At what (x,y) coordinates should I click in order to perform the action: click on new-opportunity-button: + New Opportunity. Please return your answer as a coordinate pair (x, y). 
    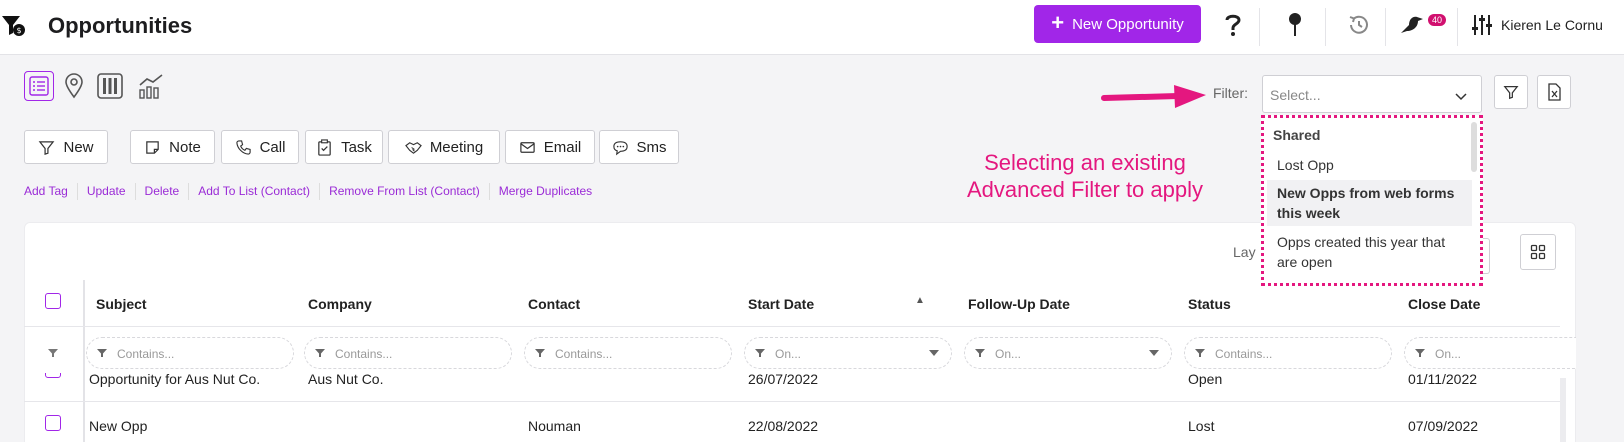
    Looking at the image, I should click on (1117, 24).